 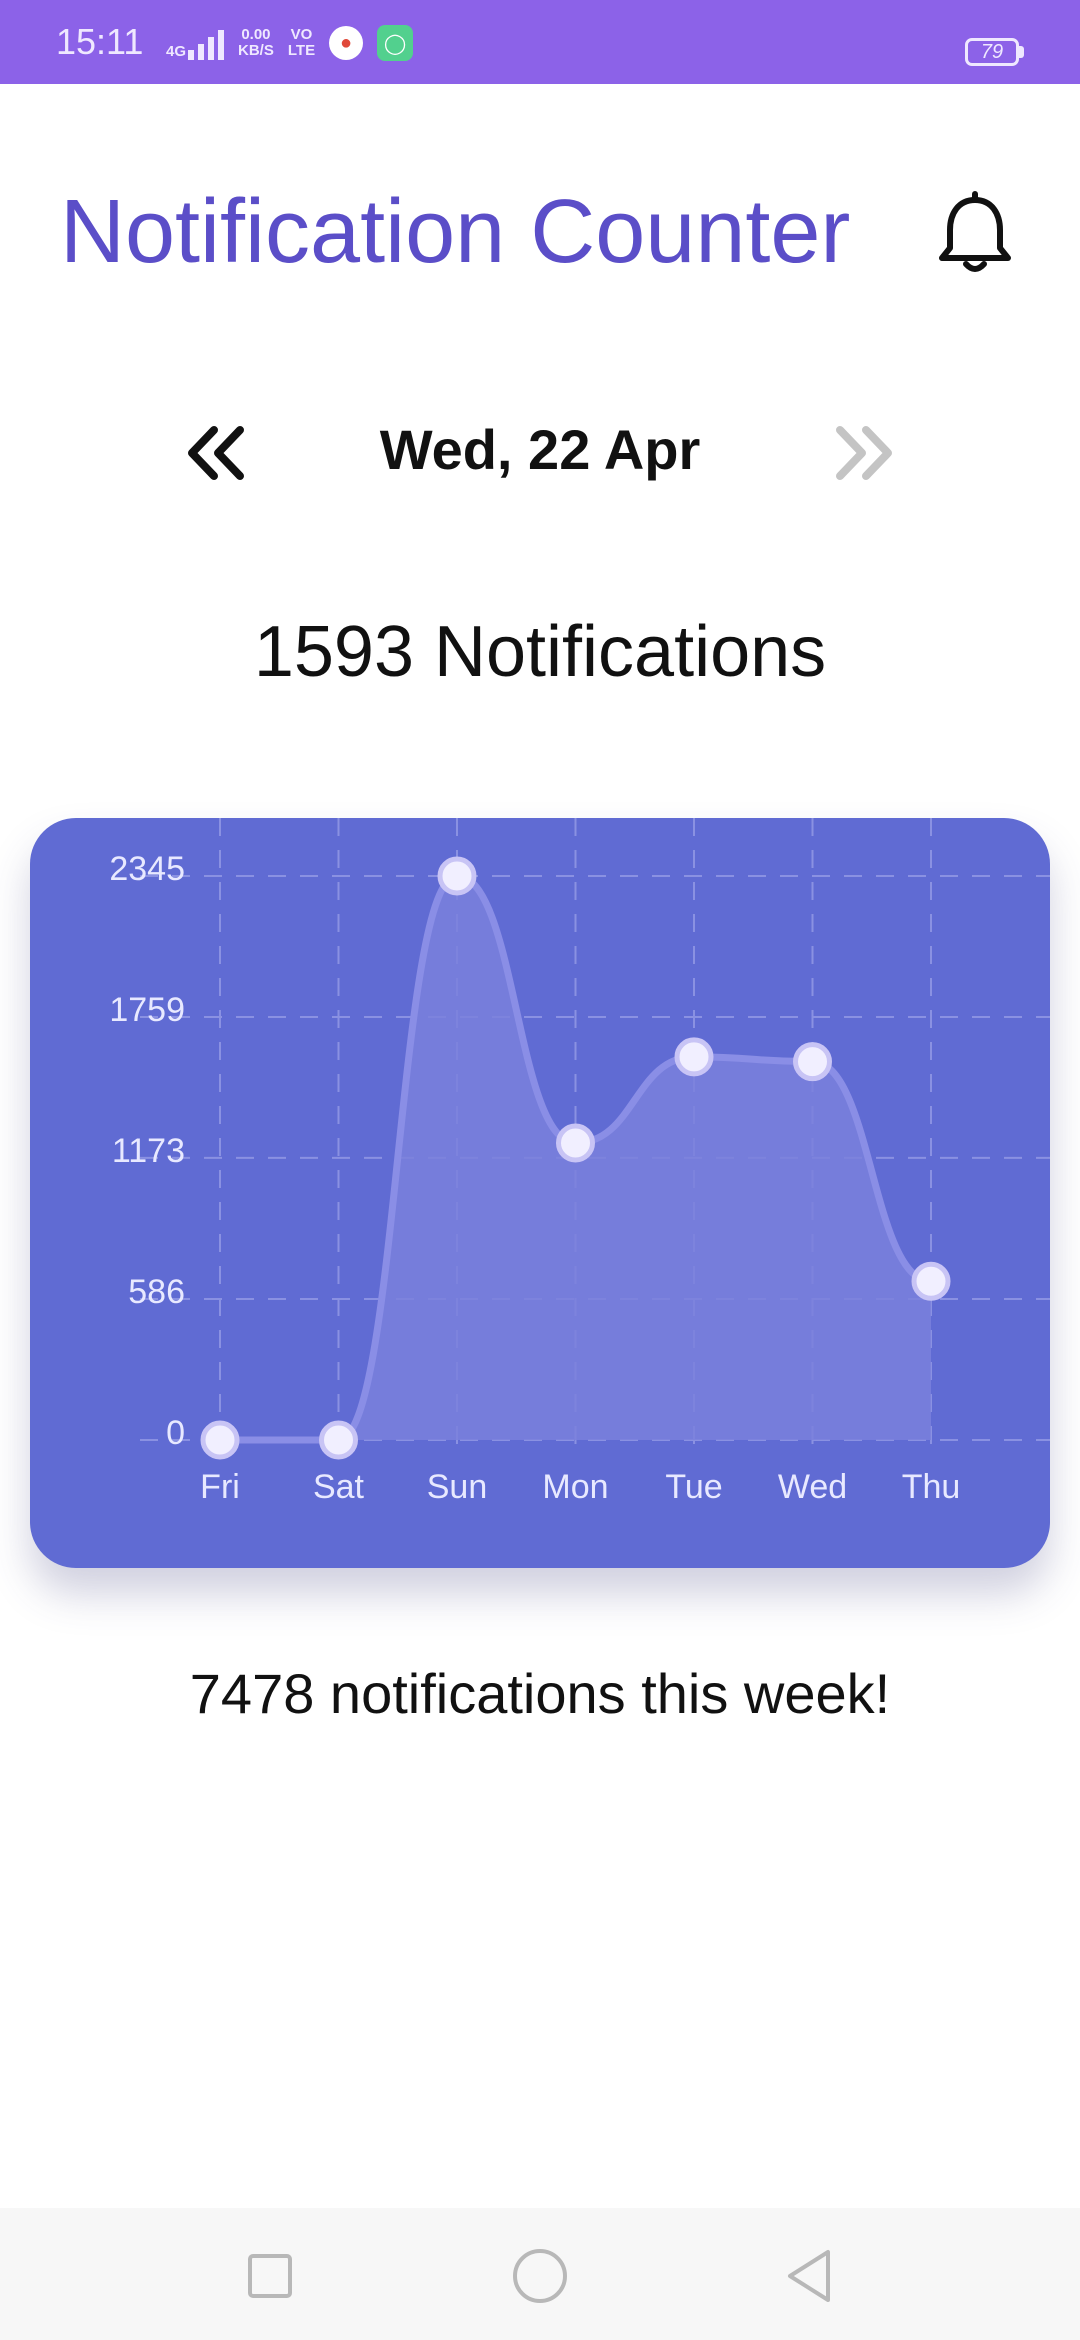 I want to click on volte-indicator: VO LTE, so click(x=301, y=43).